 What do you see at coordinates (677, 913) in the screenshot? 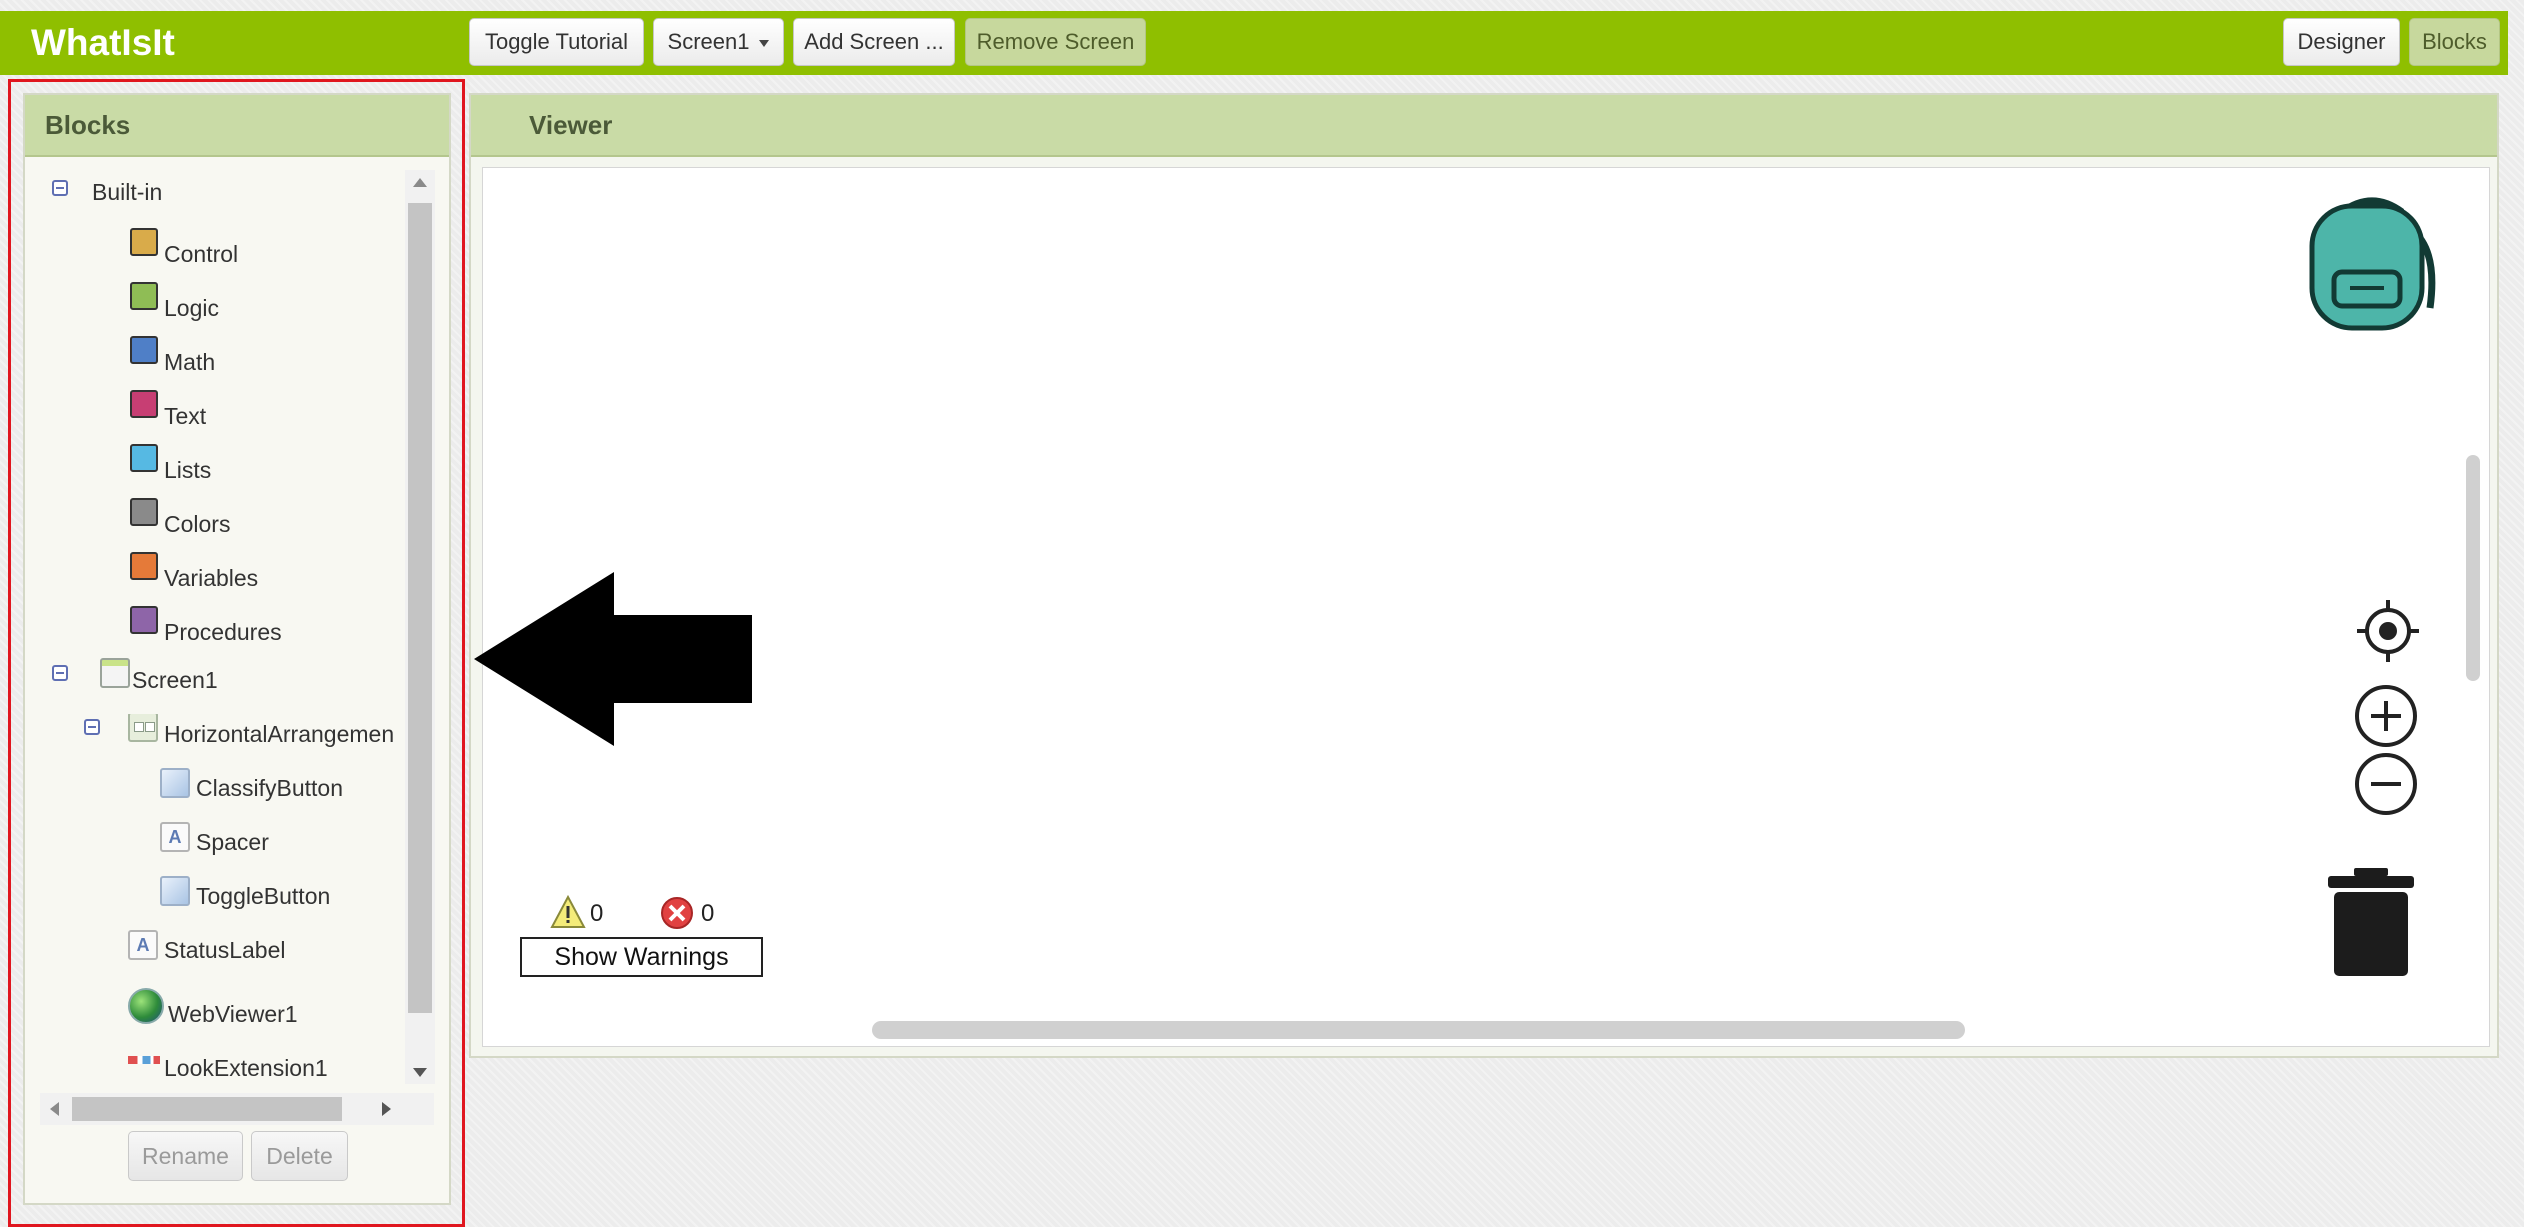
I see `error-icon` at bounding box center [677, 913].